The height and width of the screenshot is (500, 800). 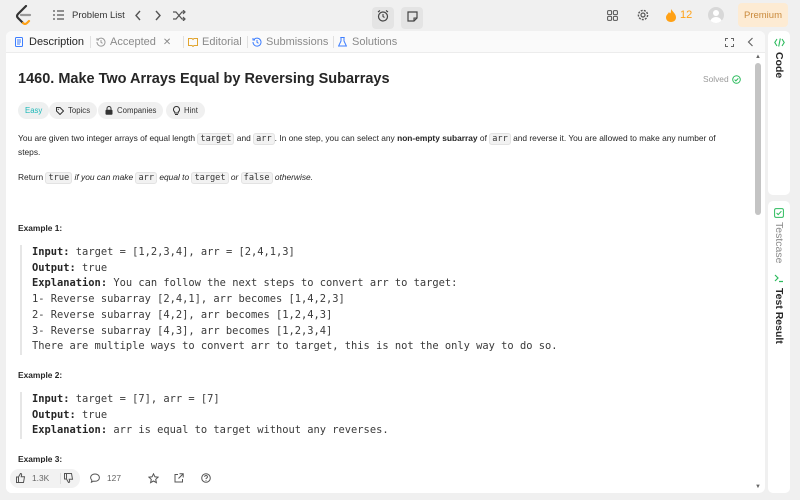 I want to click on maximize-icon, so click(x=729, y=42).